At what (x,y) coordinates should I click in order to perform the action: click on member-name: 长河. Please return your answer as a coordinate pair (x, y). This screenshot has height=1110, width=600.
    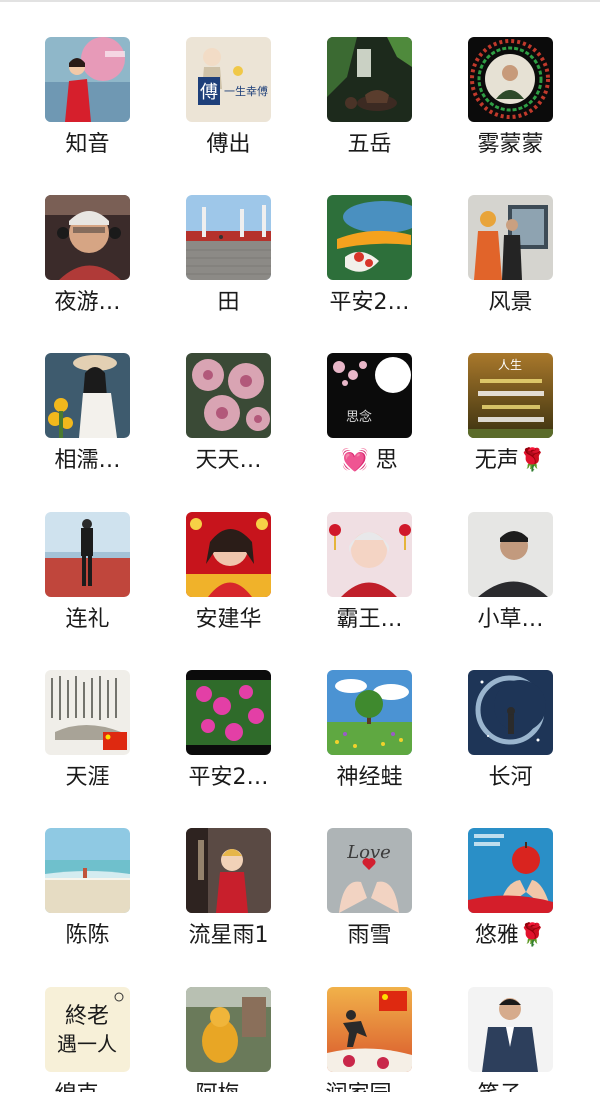
    Looking at the image, I should click on (510, 777).